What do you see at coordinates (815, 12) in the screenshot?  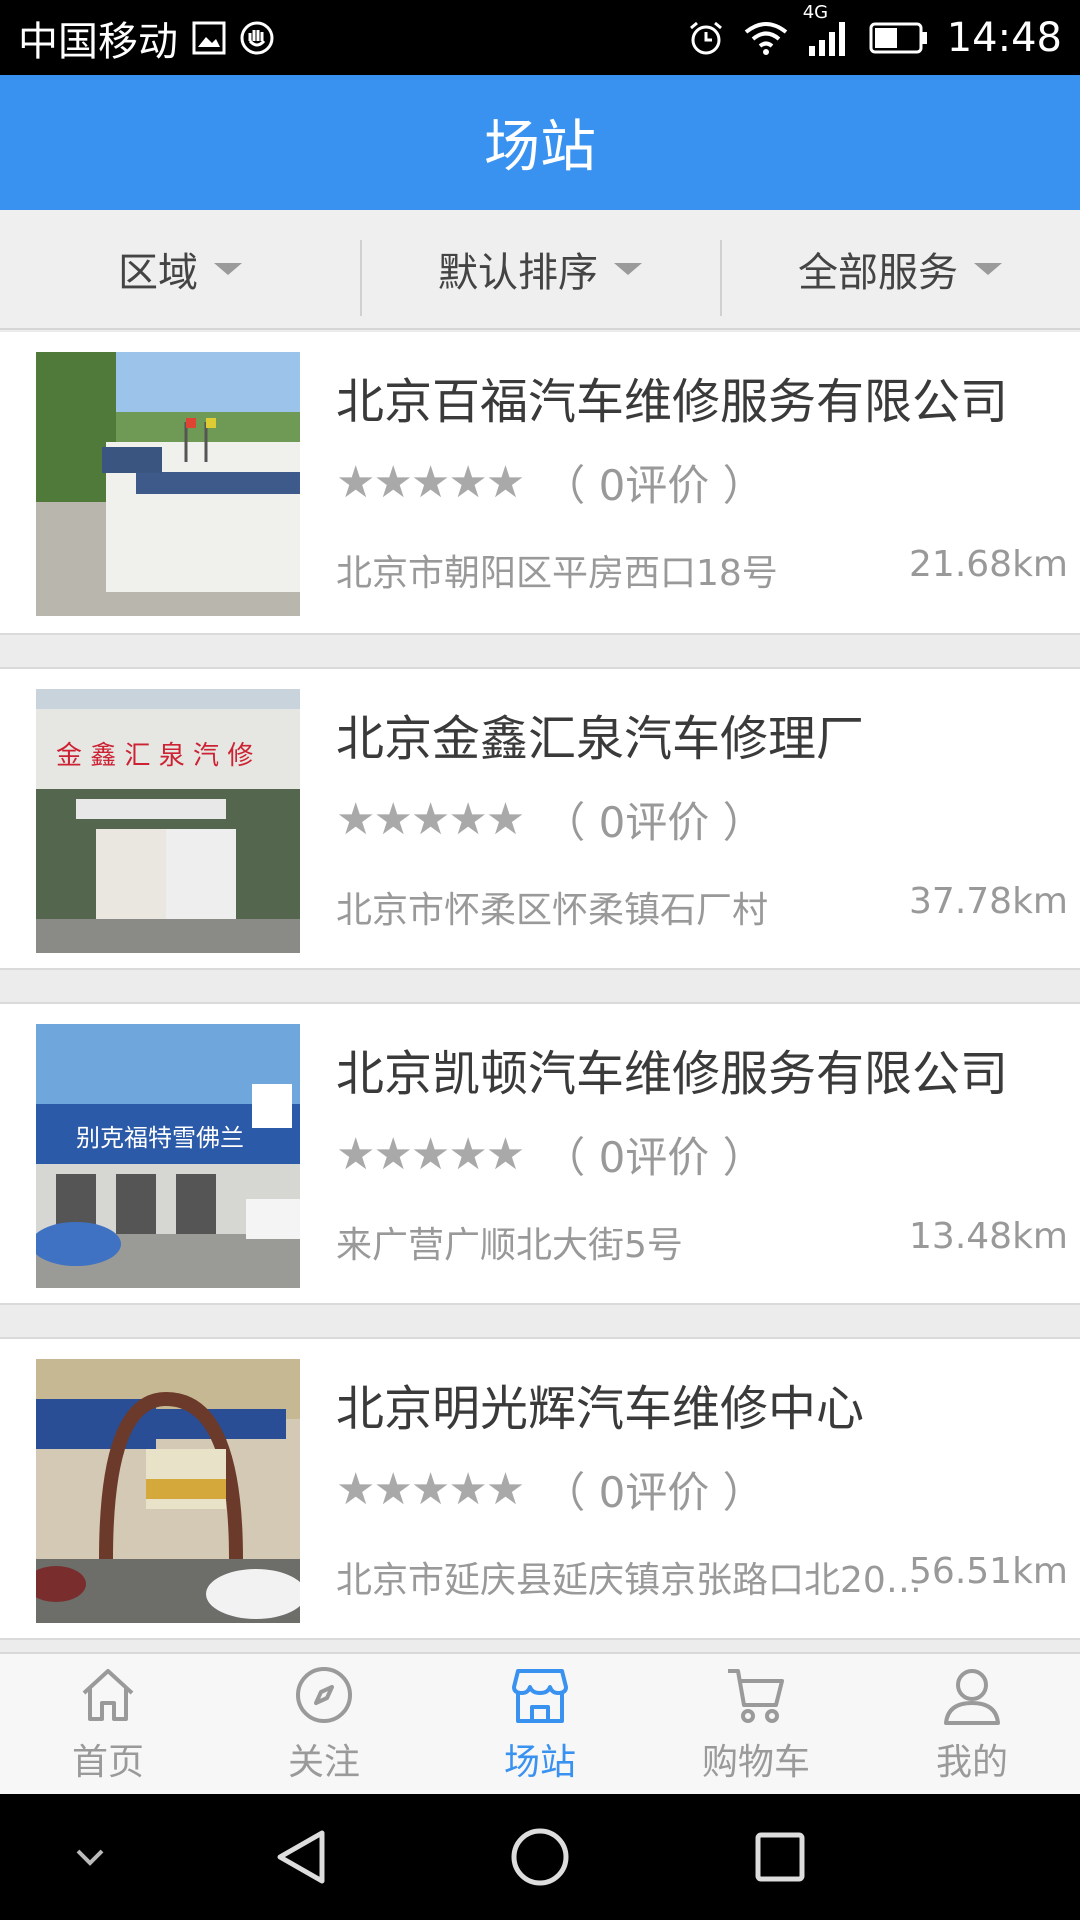 I see `network-type-label: 4G` at bounding box center [815, 12].